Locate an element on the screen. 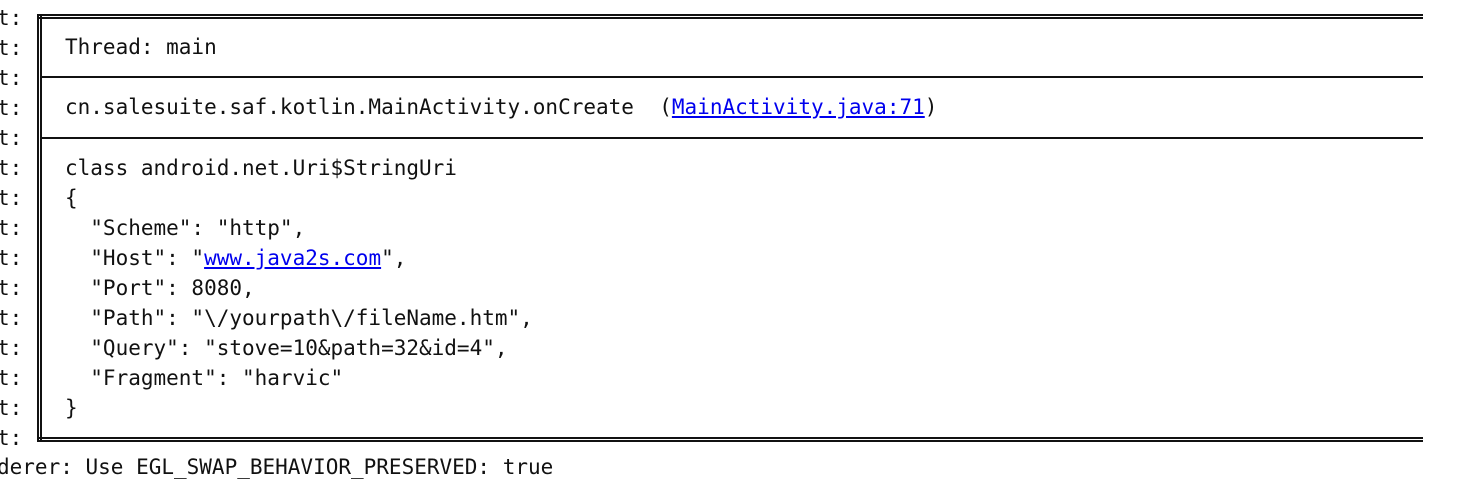  host-line: "Host": "www.java2s.com", is located at coordinates (235, 258).